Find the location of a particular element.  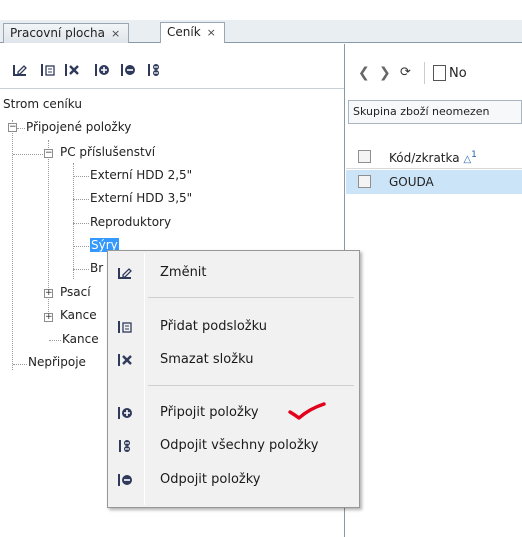

forward-icon: ❯ is located at coordinates (385, 73).